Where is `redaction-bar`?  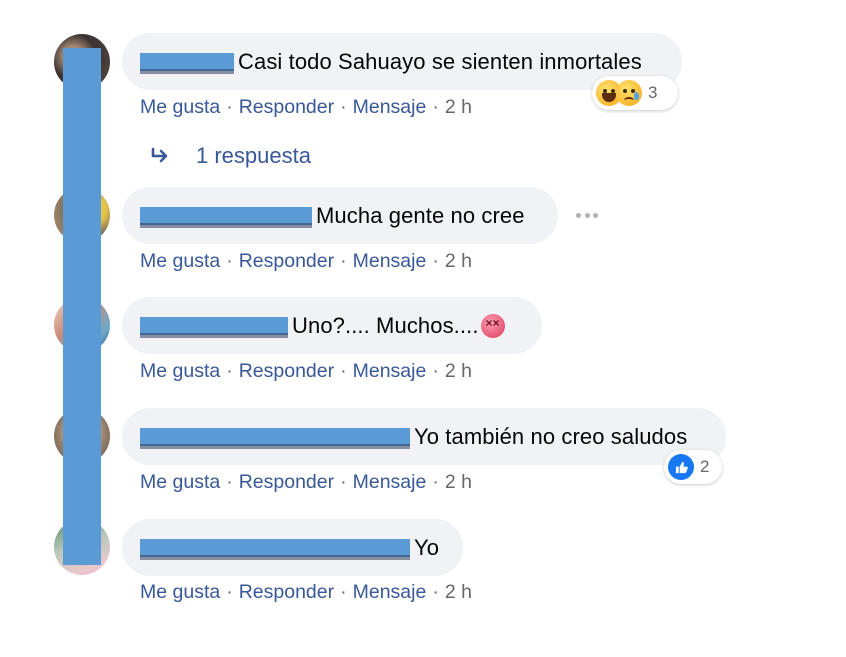 redaction-bar is located at coordinates (82, 306).